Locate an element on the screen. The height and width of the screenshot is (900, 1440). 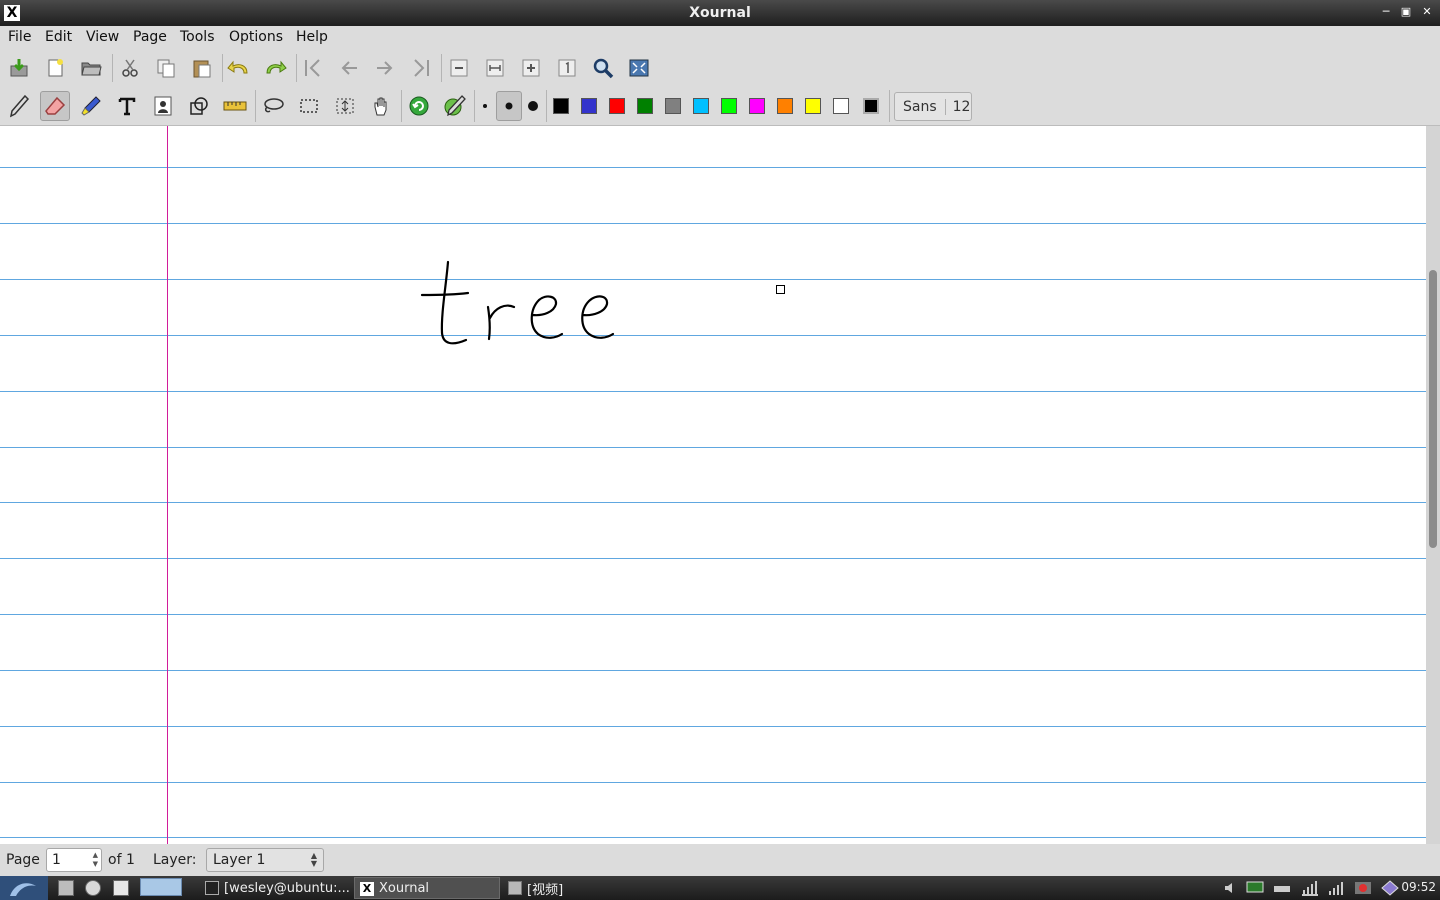
layer-select: Layer 1 ▲ ▼ is located at coordinates (265, 860).